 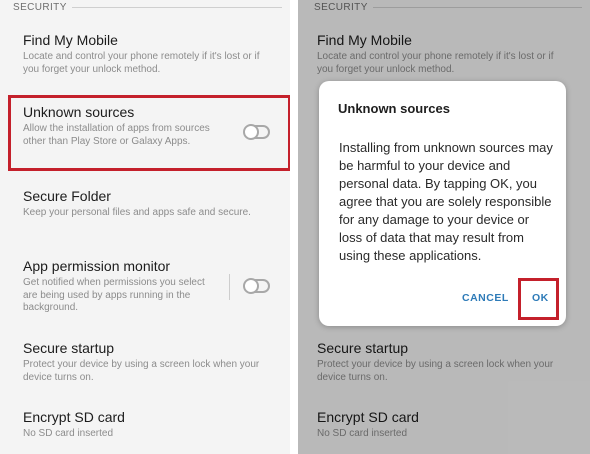 I want to click on setting-encrypt-sd-card: Encrypt SD card No SD card inserted, so click(x=147, y=425).